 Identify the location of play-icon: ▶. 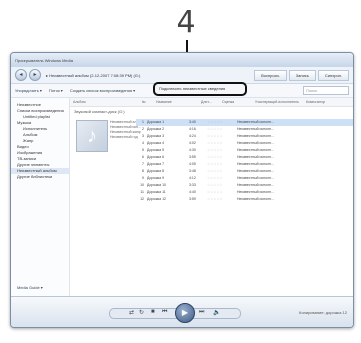
(185, 313).